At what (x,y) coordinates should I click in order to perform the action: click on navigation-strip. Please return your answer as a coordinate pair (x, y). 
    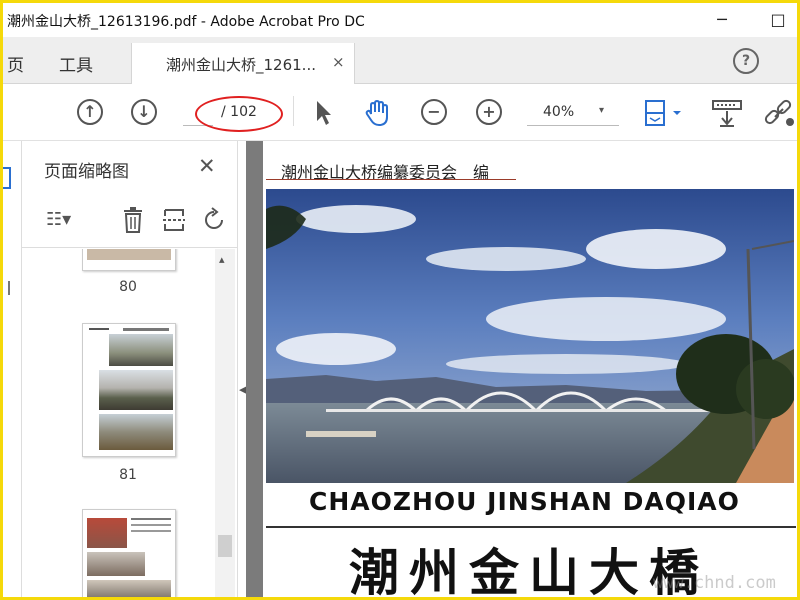
    Looking at the image, I should click on (12, 369).